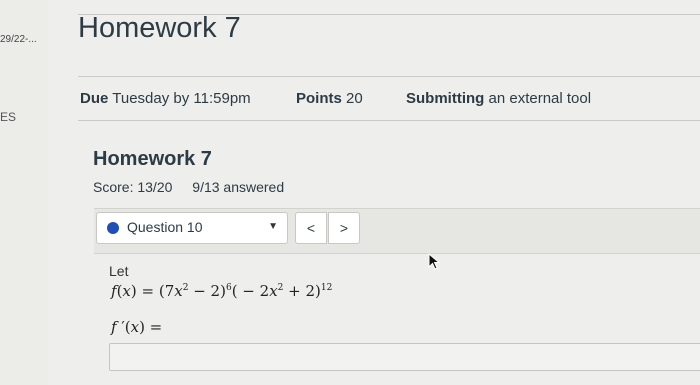 The image size is (700, 385). What do you see at coordinates (445, 98) in the screenshot?
I see `submitting-label: Submitting` at bounding box center [445, 98].